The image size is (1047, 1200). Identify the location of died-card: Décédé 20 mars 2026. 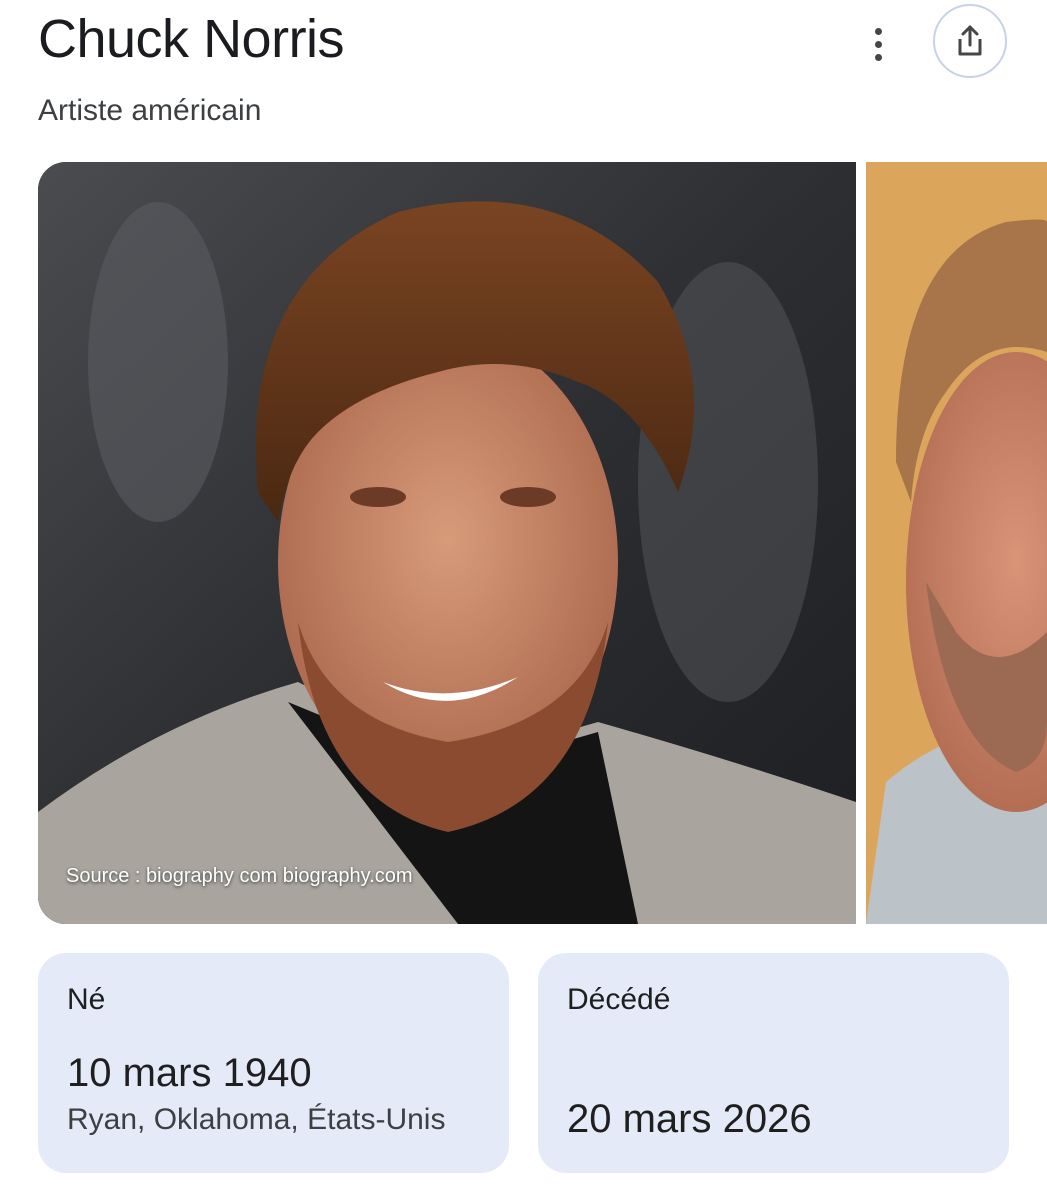
(773, 1063).